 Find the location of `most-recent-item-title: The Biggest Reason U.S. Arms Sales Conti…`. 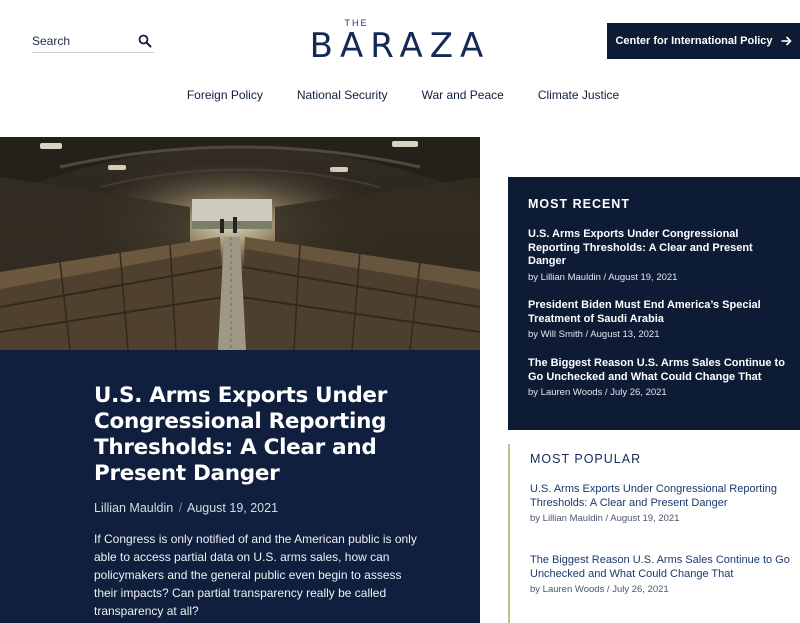

most-recent-item-title: The Biggest Reason U.S. Arms Sales Conti… is located at coordinates (659, 370).